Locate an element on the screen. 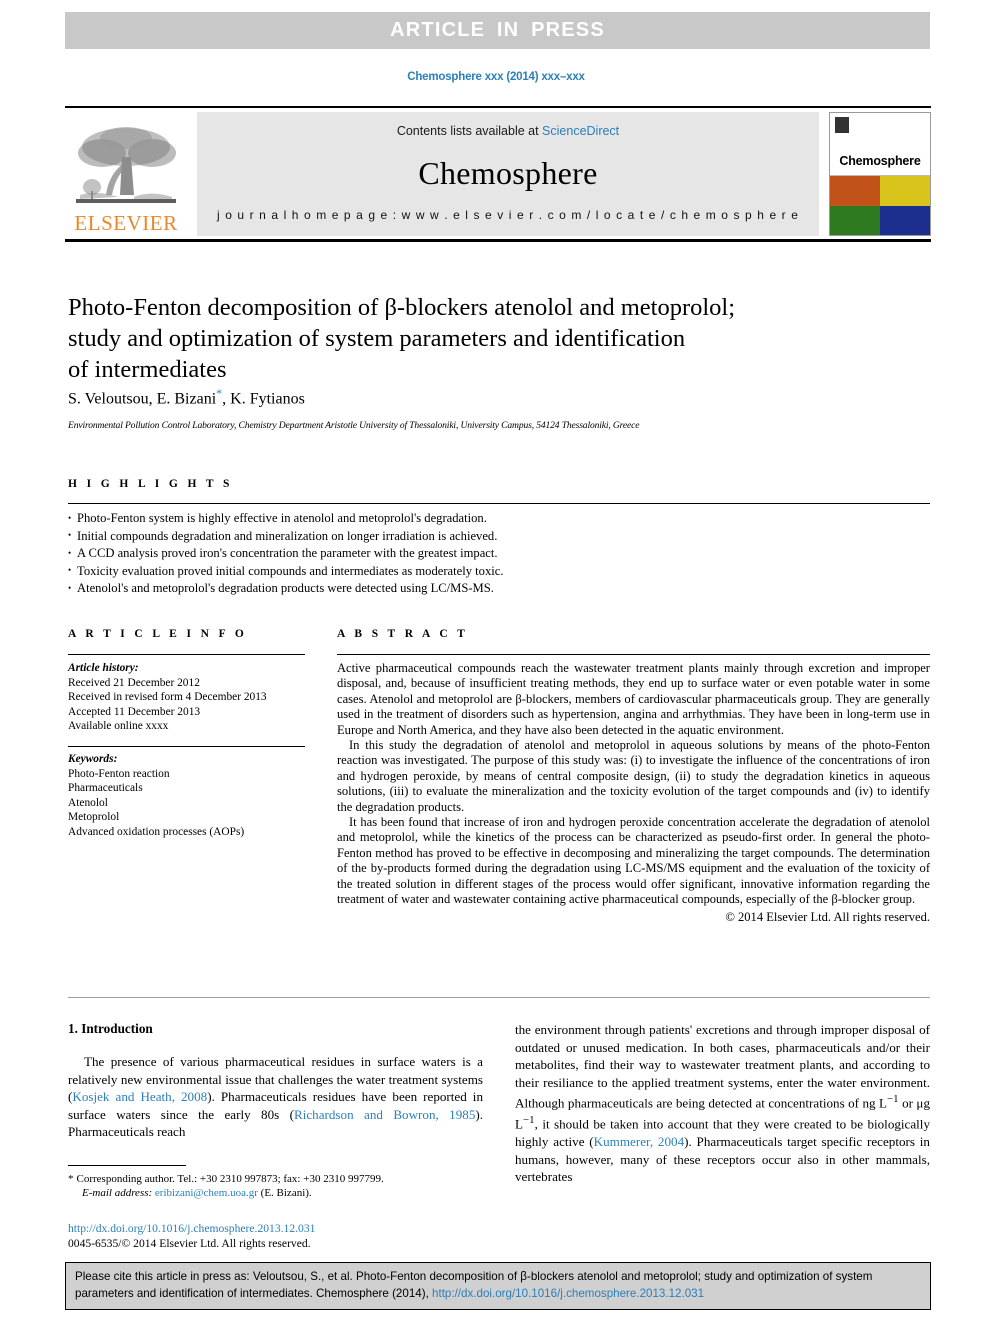  email-address-label: E-mail address: is located at coordinates (117, 1193).